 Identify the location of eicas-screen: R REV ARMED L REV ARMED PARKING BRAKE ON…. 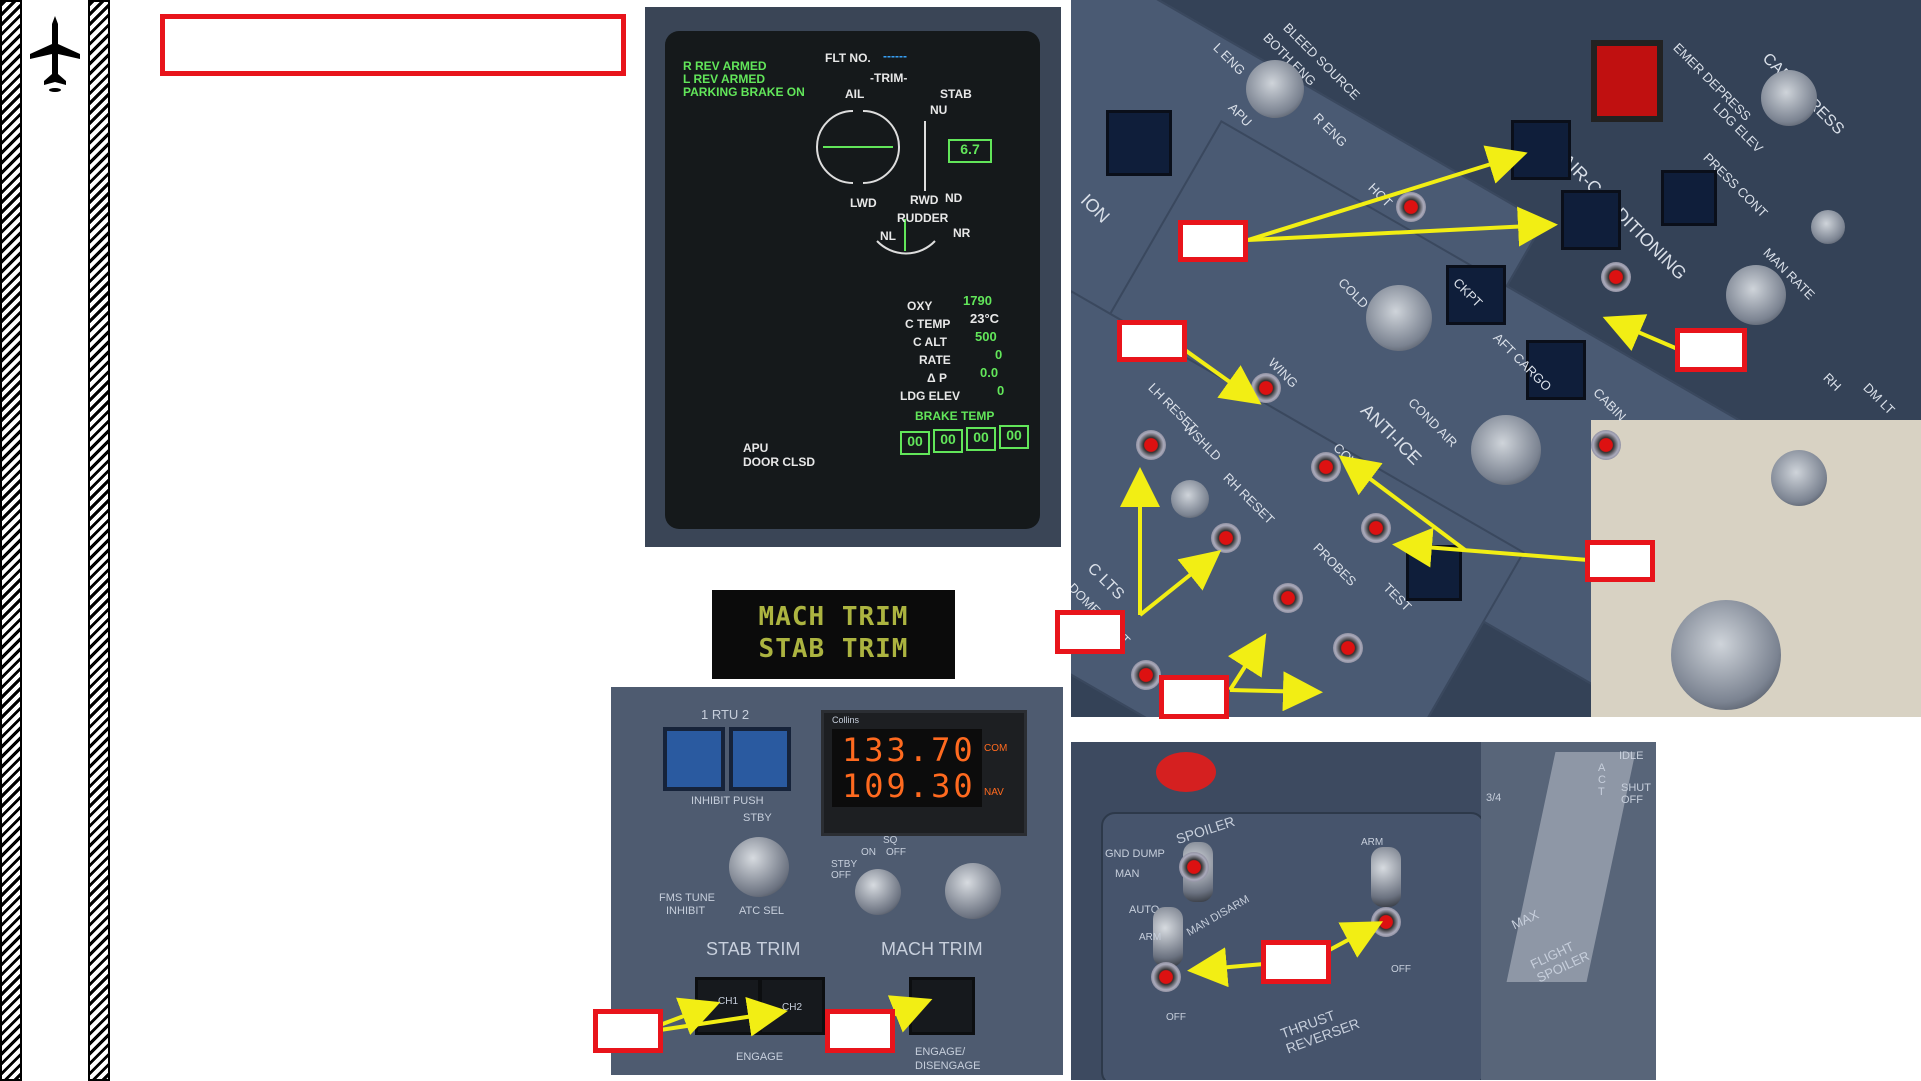
(852, 280).